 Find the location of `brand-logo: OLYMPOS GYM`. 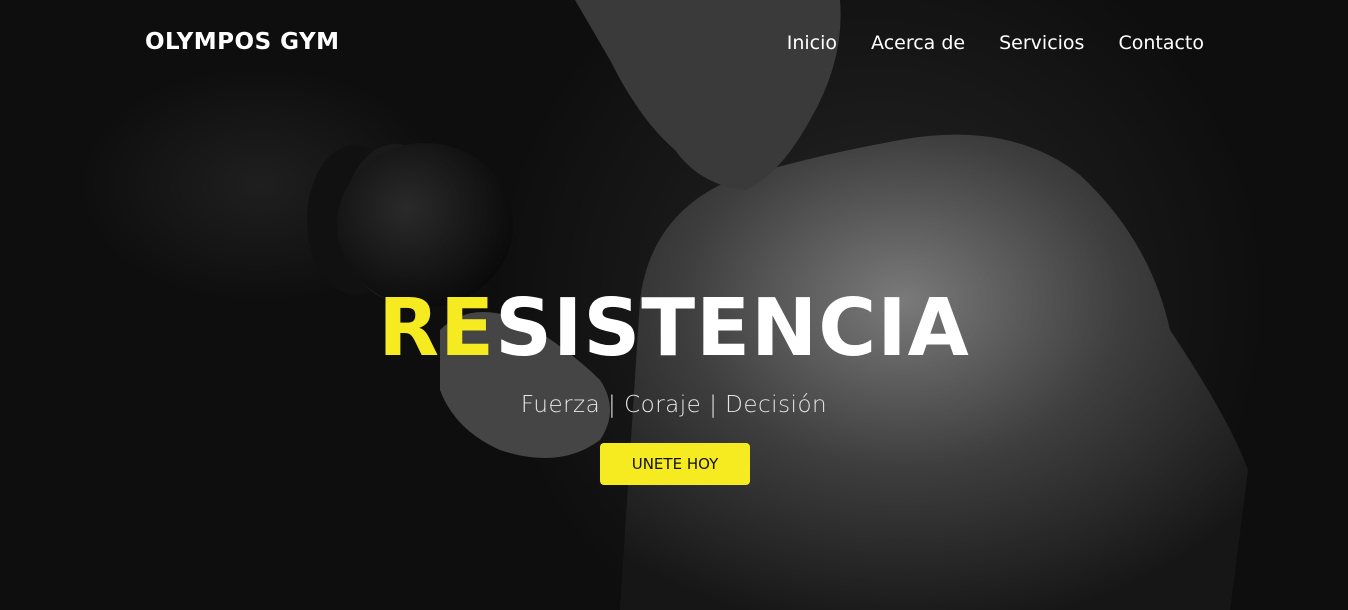

brand-logo: OLYMPOS GYM is located at coordinates (242, 42).